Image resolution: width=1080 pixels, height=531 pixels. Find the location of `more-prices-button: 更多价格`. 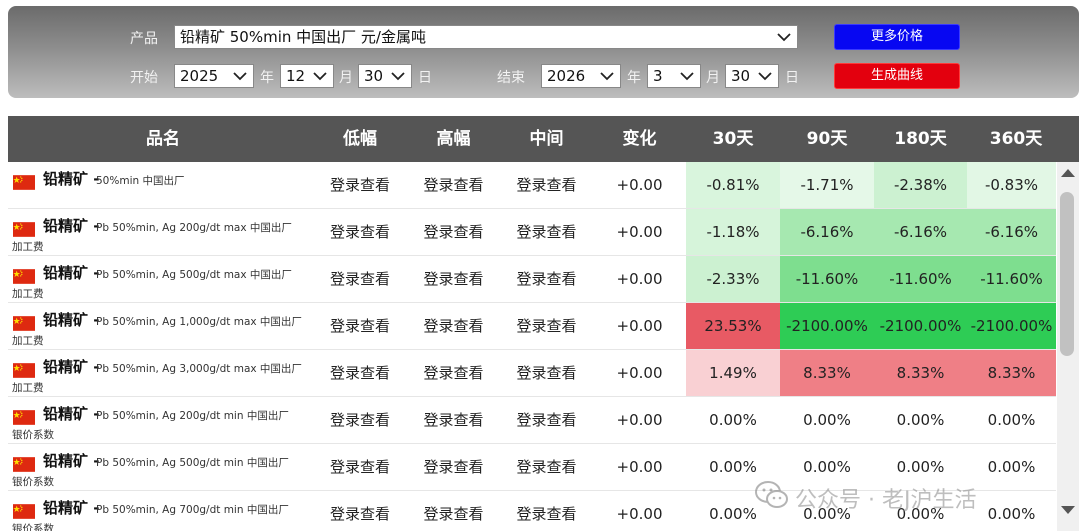

more-prices-button: 更多价格 is located at coordinates (897, 37).